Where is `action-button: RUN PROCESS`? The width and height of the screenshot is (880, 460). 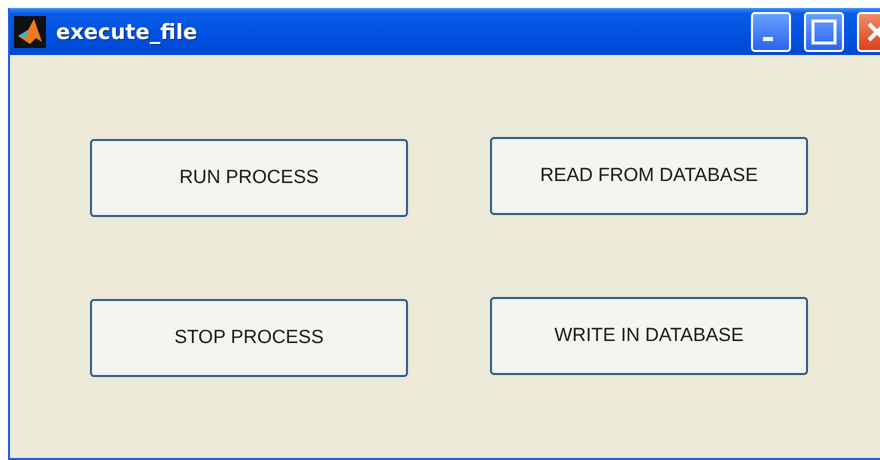 action-button: RUN PROCESS is located at coordinates (249, 178).